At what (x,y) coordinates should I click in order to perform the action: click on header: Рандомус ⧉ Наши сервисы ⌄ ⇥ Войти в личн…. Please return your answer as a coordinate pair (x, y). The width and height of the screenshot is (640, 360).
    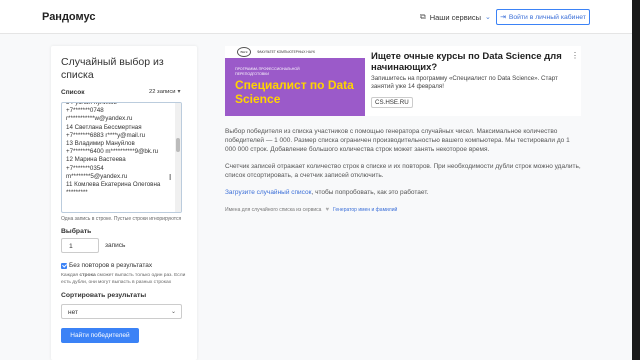
    Looking at the image, I should click on (316, 17).